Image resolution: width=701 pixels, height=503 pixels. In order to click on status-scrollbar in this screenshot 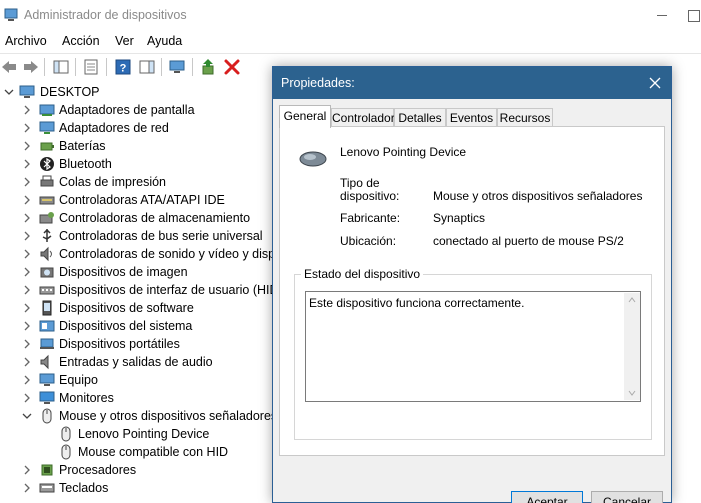, I will do `click(632, 346)`.